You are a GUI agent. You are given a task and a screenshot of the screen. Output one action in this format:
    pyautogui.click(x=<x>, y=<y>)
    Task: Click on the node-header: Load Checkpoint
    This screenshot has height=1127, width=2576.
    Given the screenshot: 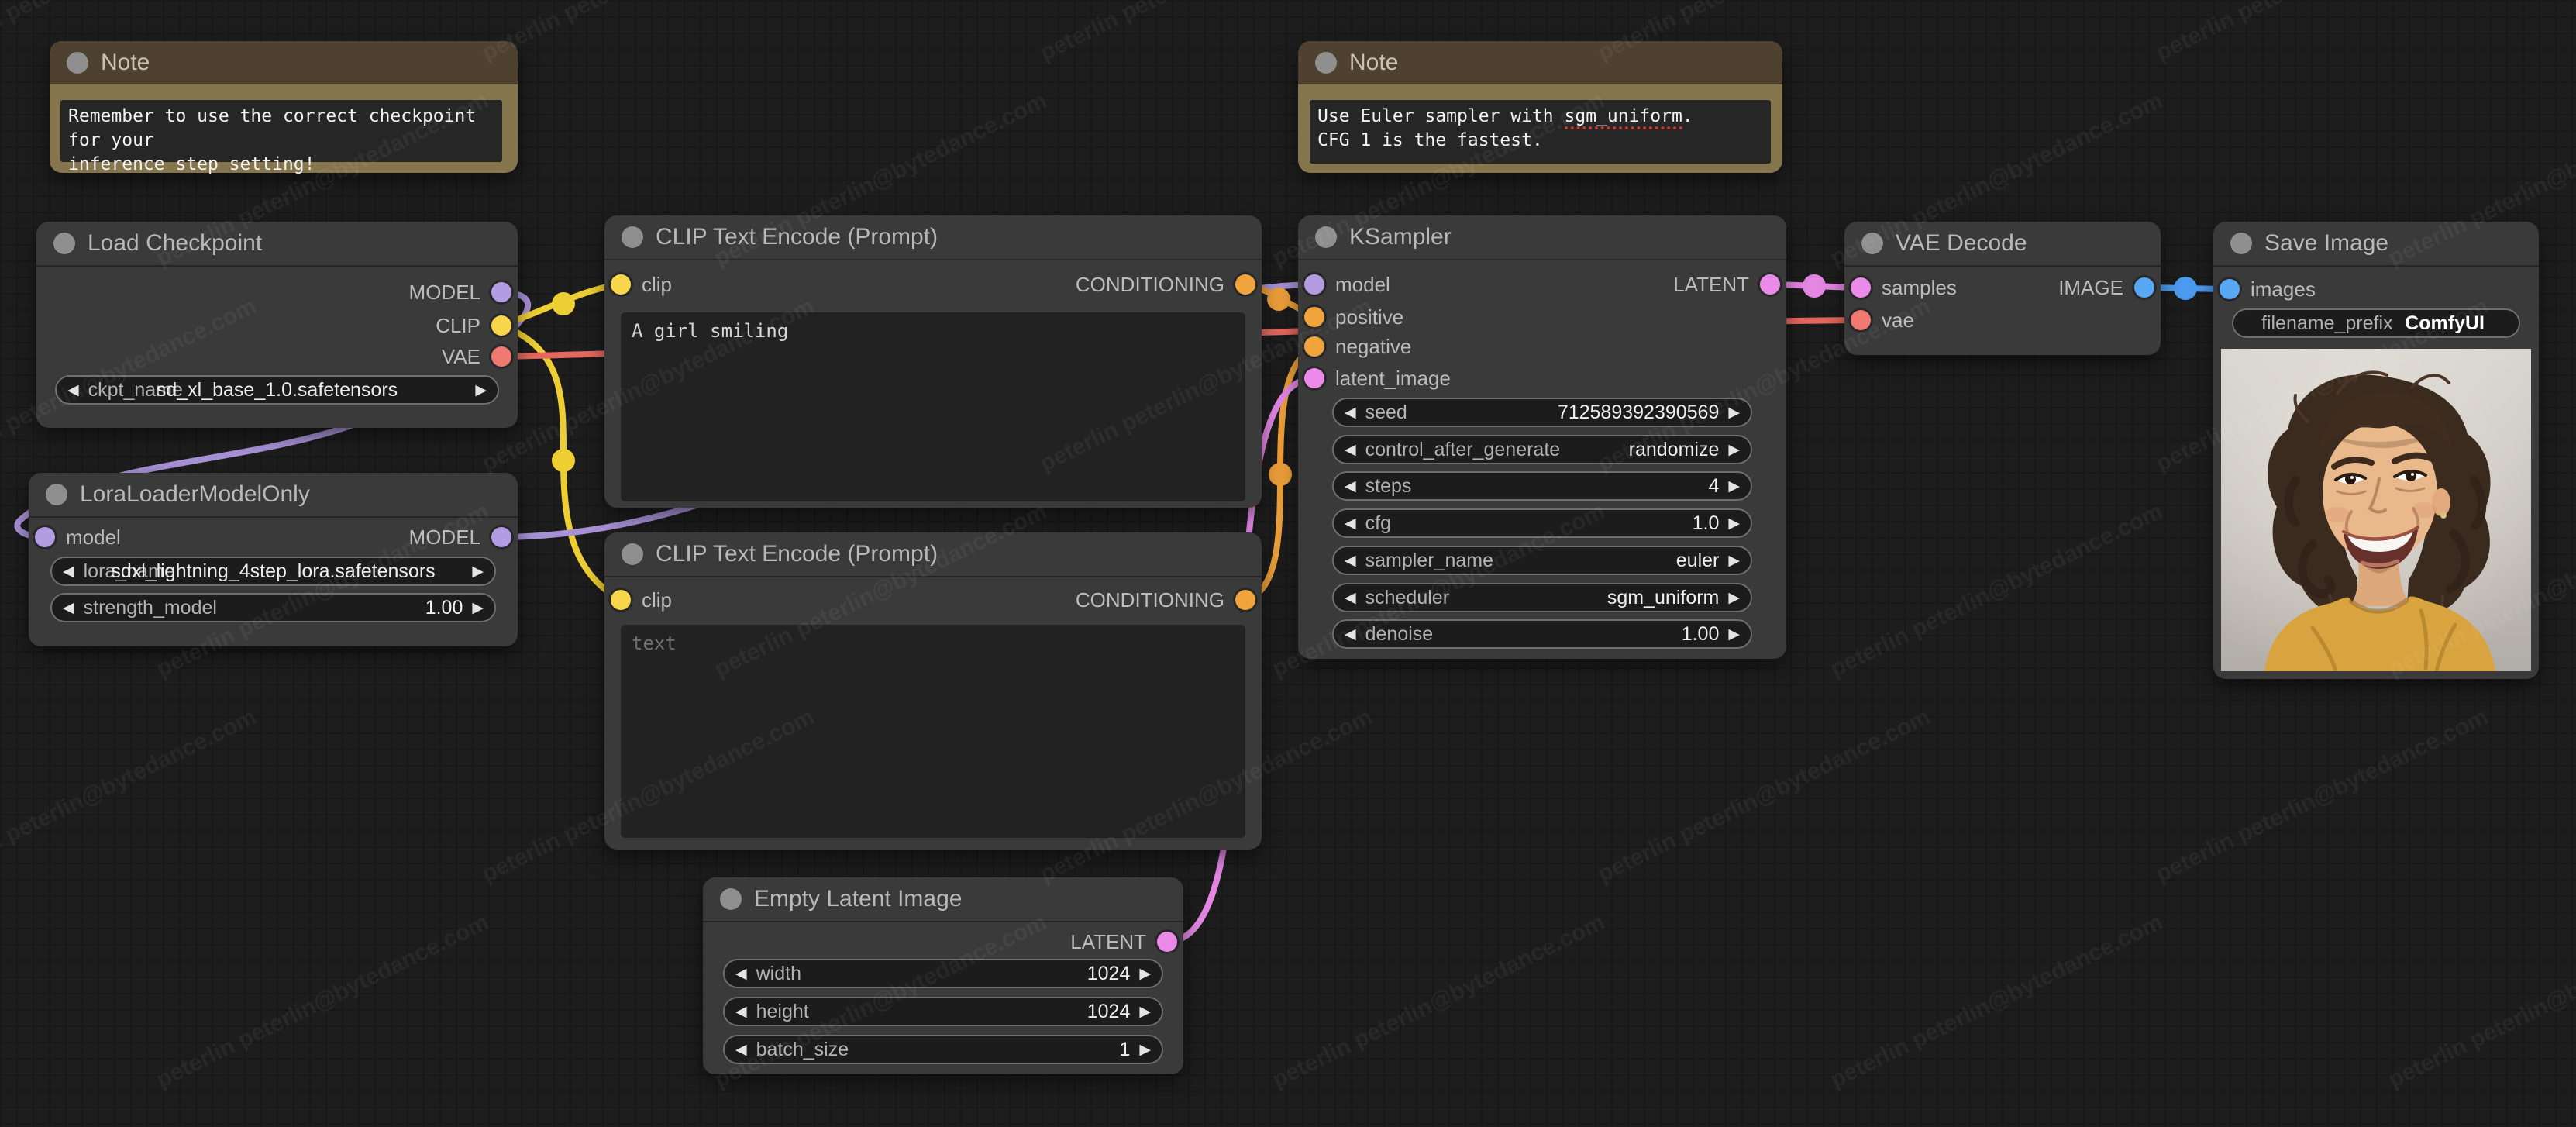 What is the action you would take?
    pyautogui.click(x=277, y=244)
    